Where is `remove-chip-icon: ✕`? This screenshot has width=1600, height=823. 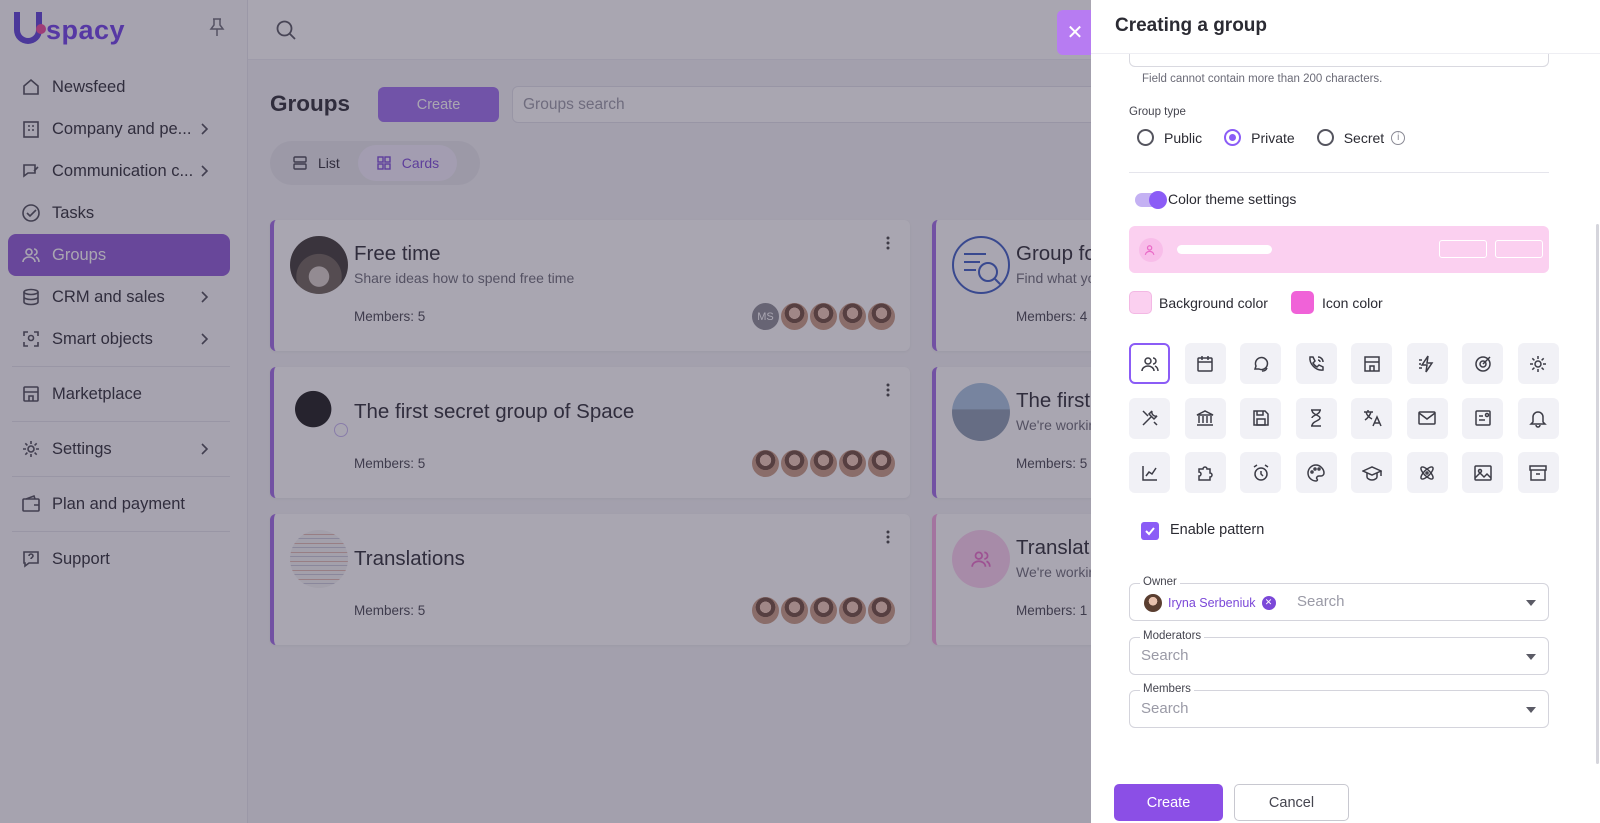
remove-chip-icon: ✕ is located at coordinates (1268, 602).